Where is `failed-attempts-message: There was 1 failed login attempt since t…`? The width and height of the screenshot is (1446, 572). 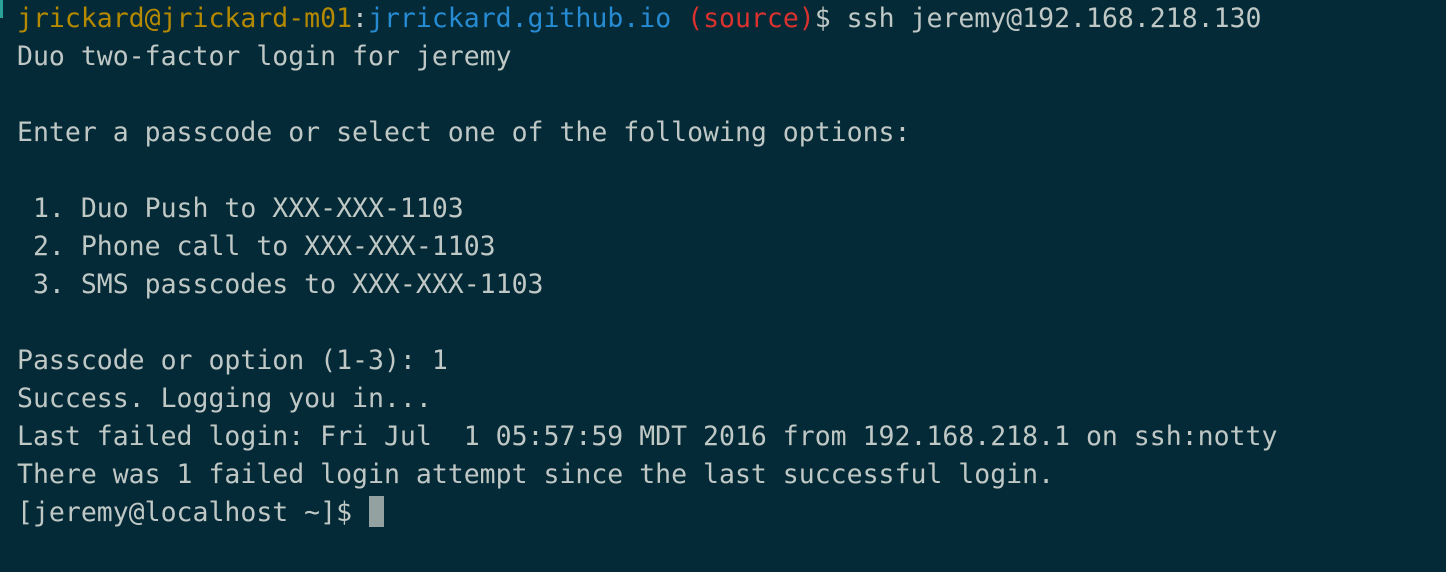 failed-attempts-message: There was 1 failed login attempt since t… is located at coordinates (536, 474).